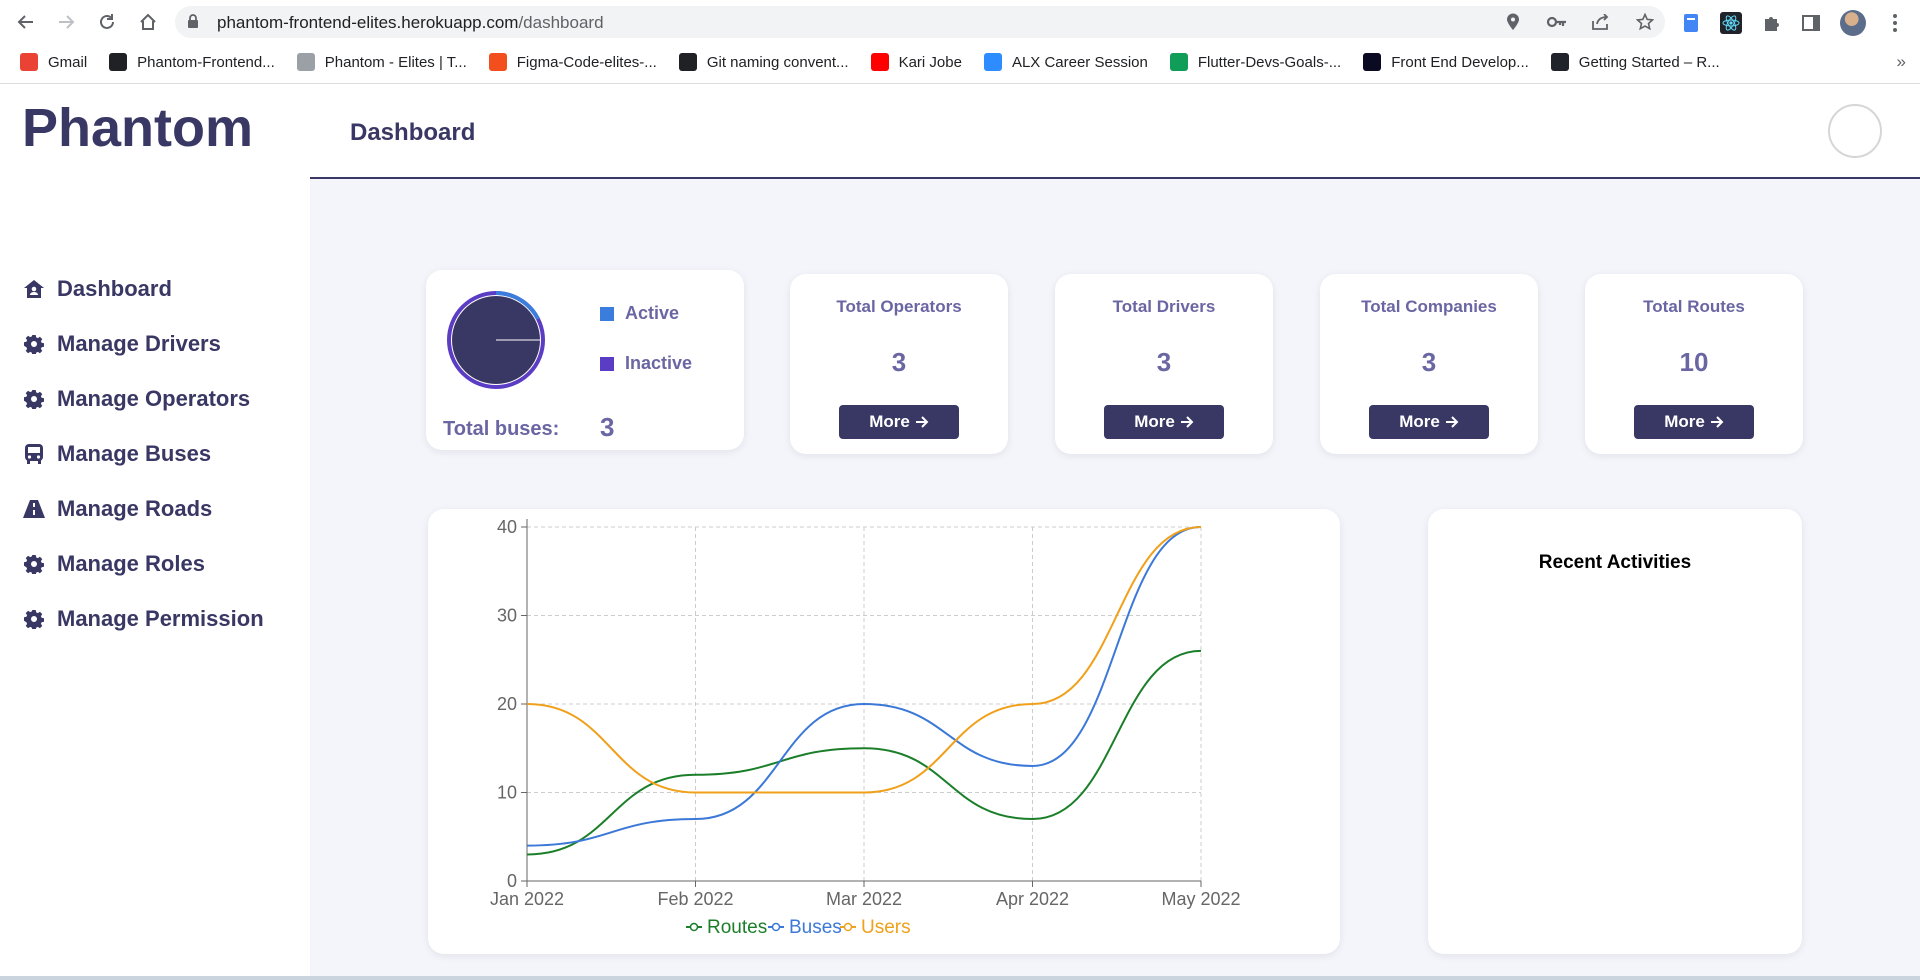  Describe the element at coordinates (134, 453) in the screenshot. I see `sidebar-item-label: Manage Buses` at that location.